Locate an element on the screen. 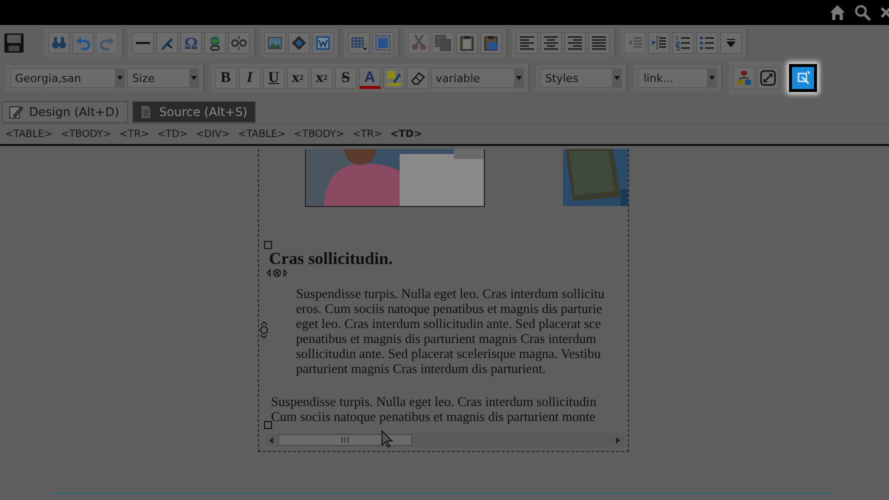 This screenshot has height=500, width=889. paragraph-line: Cum sociis natoque penatibus et magnis dis parturient monte is located at coordinates (433, 416).